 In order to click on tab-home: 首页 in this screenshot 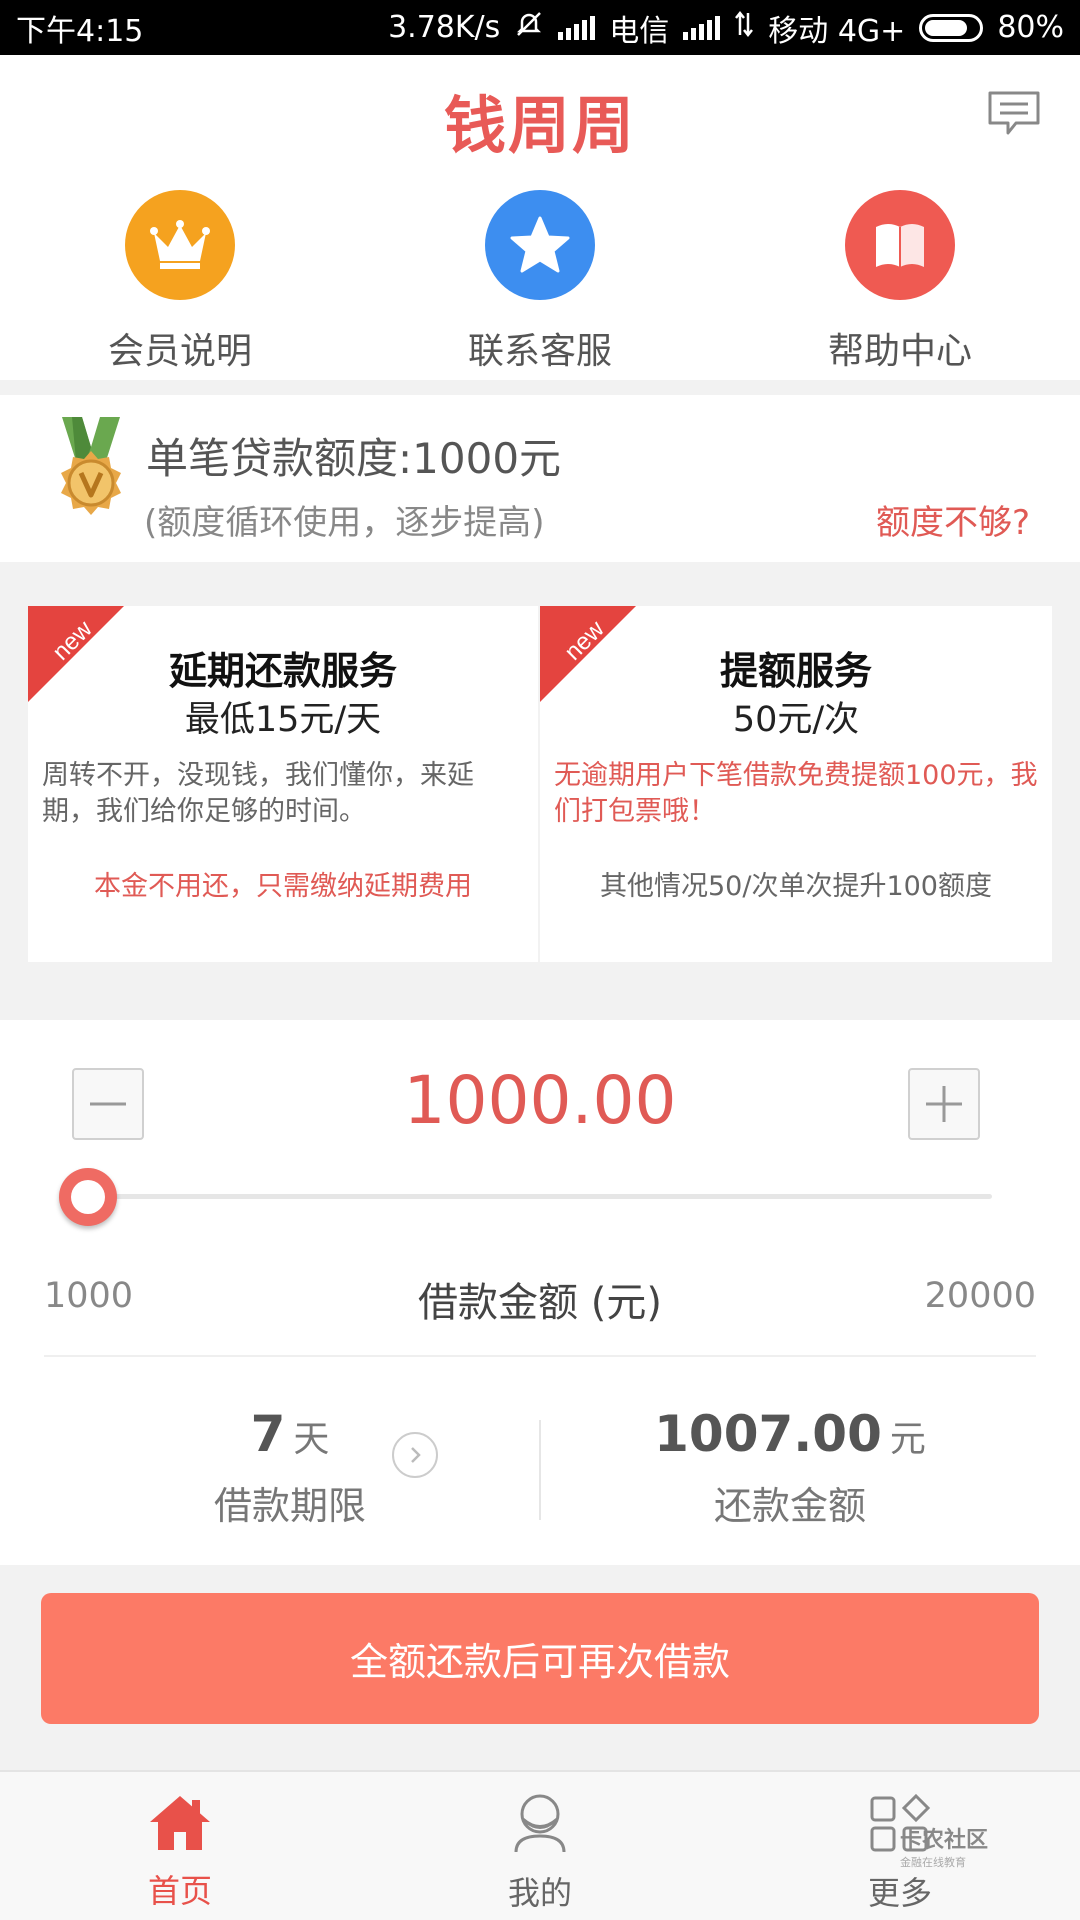, I will do `click(180, 1846)`.